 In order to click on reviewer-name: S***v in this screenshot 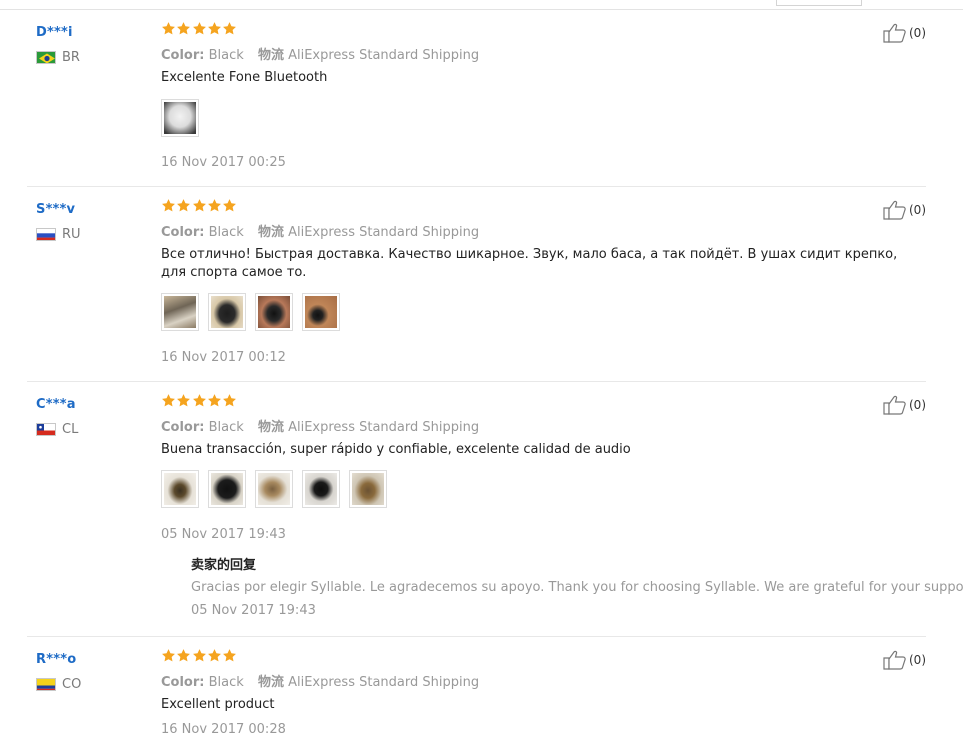, I will do `click(55, 209)`.